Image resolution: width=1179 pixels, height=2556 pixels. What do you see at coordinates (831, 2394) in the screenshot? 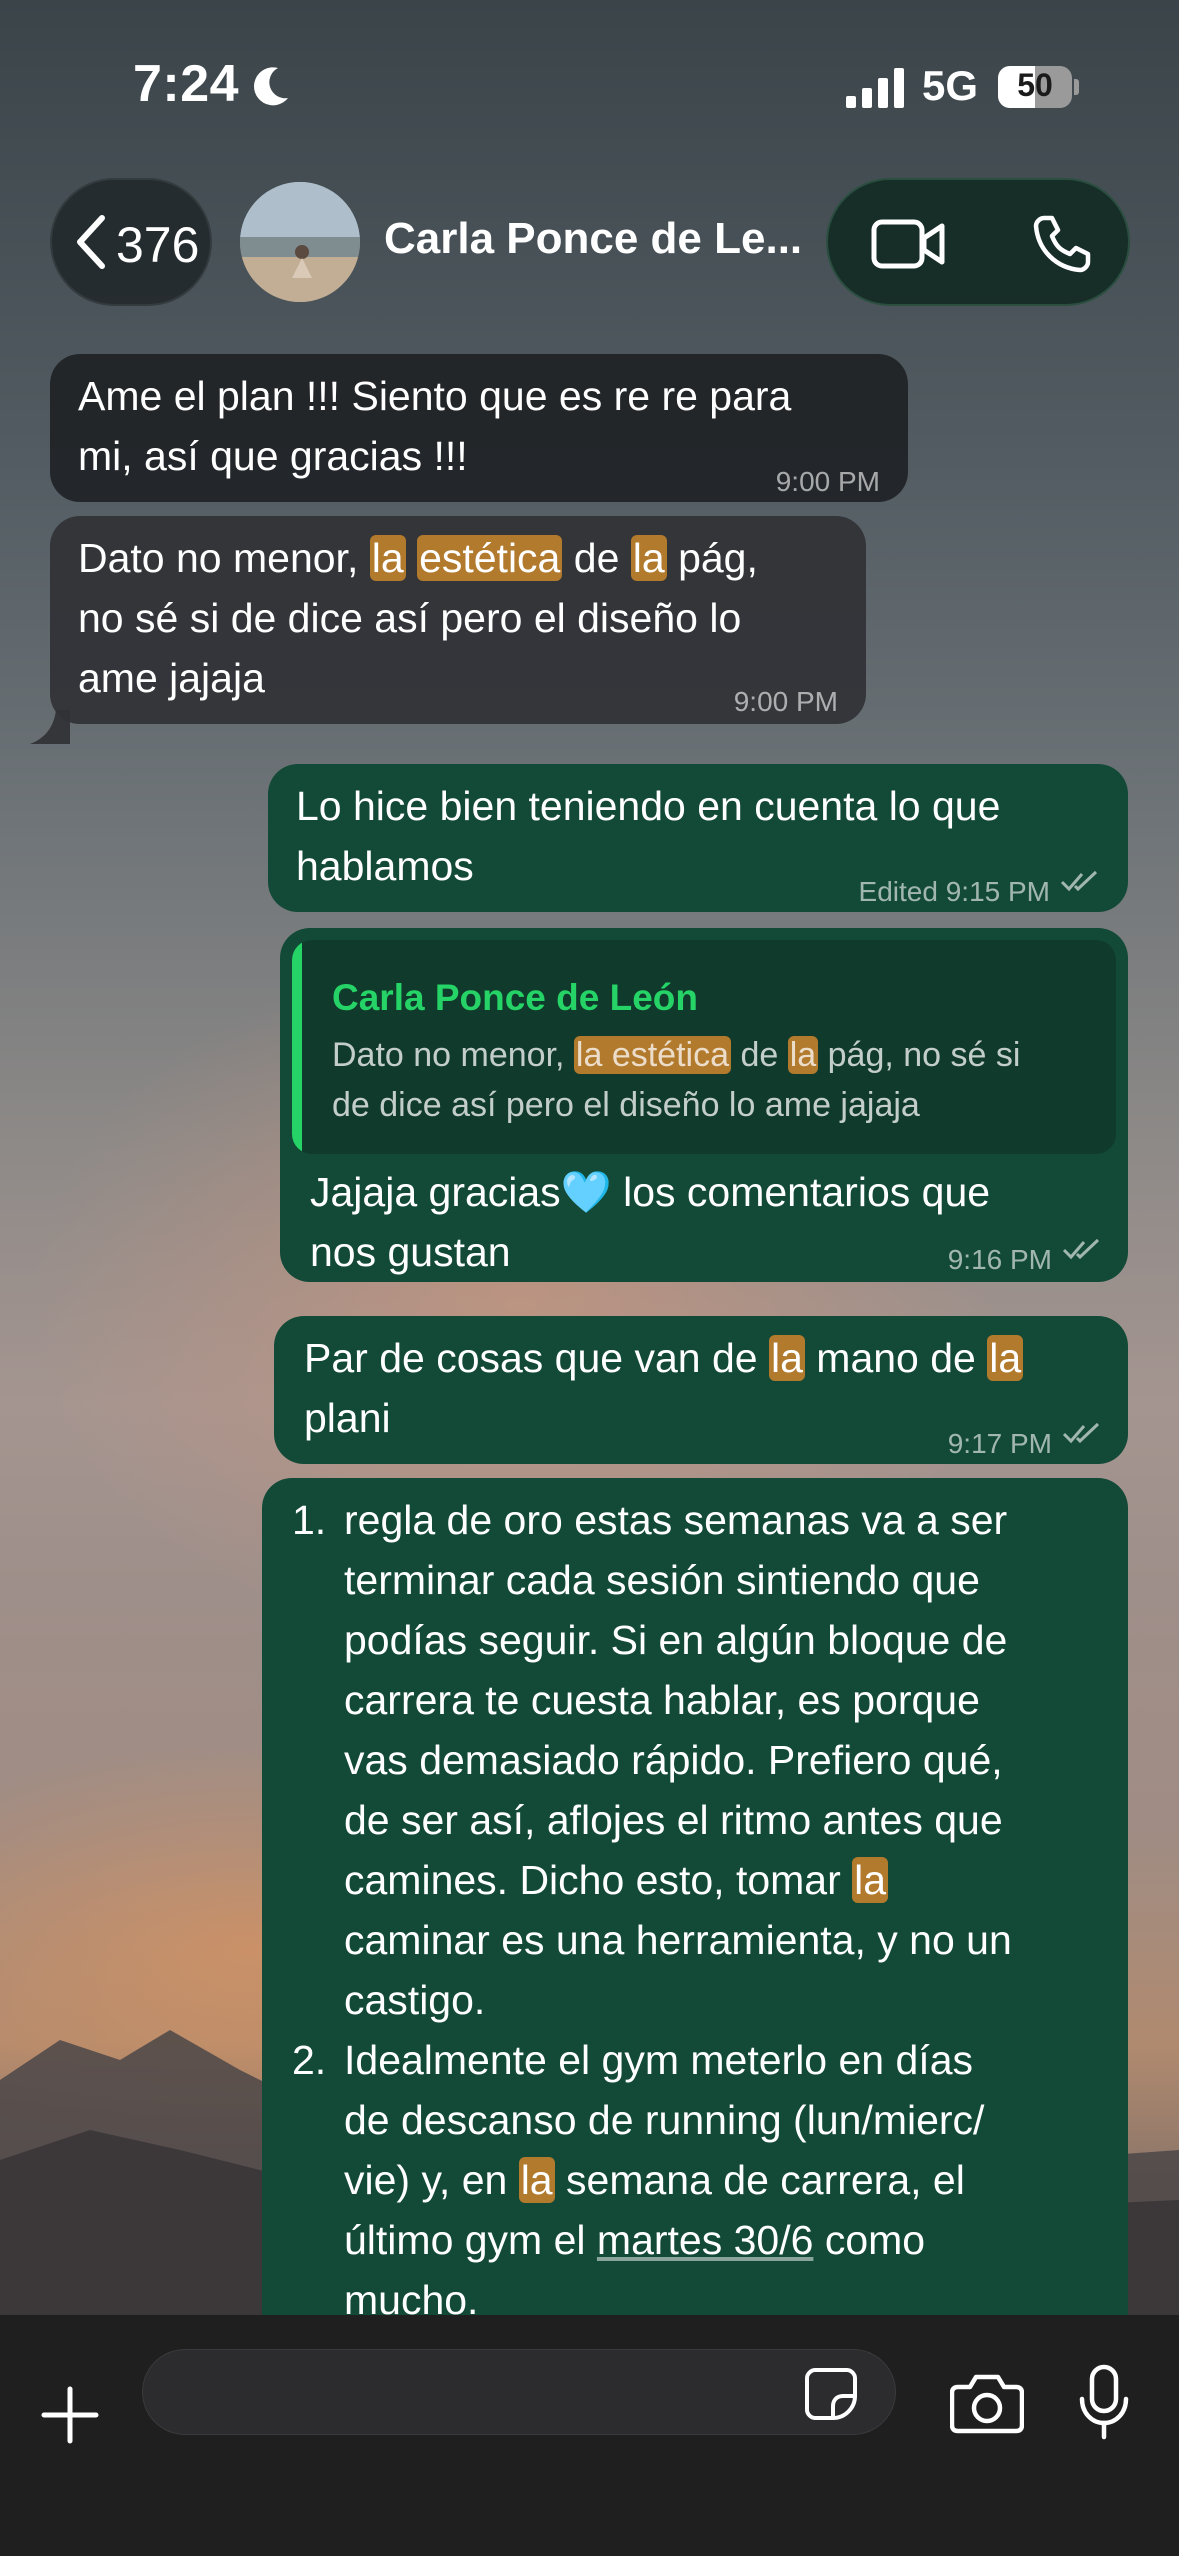
I see `sticker-icon` at bounding box center [831, 2394].